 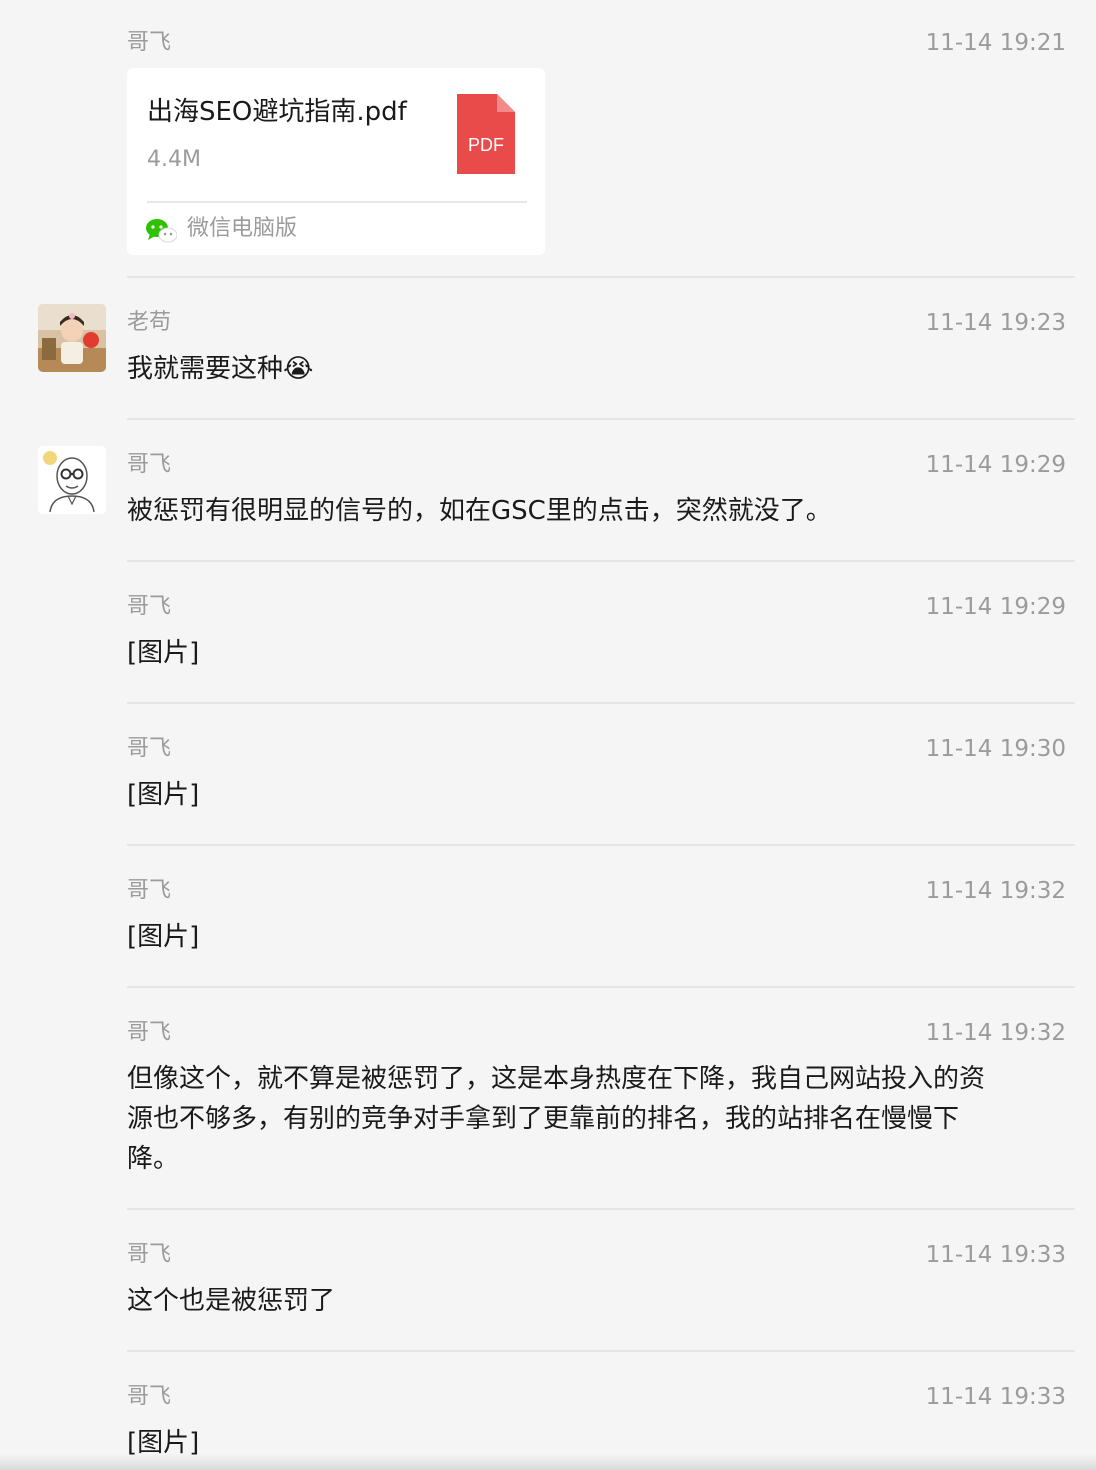 I want to click on avatar-drawing, so click(x=72, y=480).